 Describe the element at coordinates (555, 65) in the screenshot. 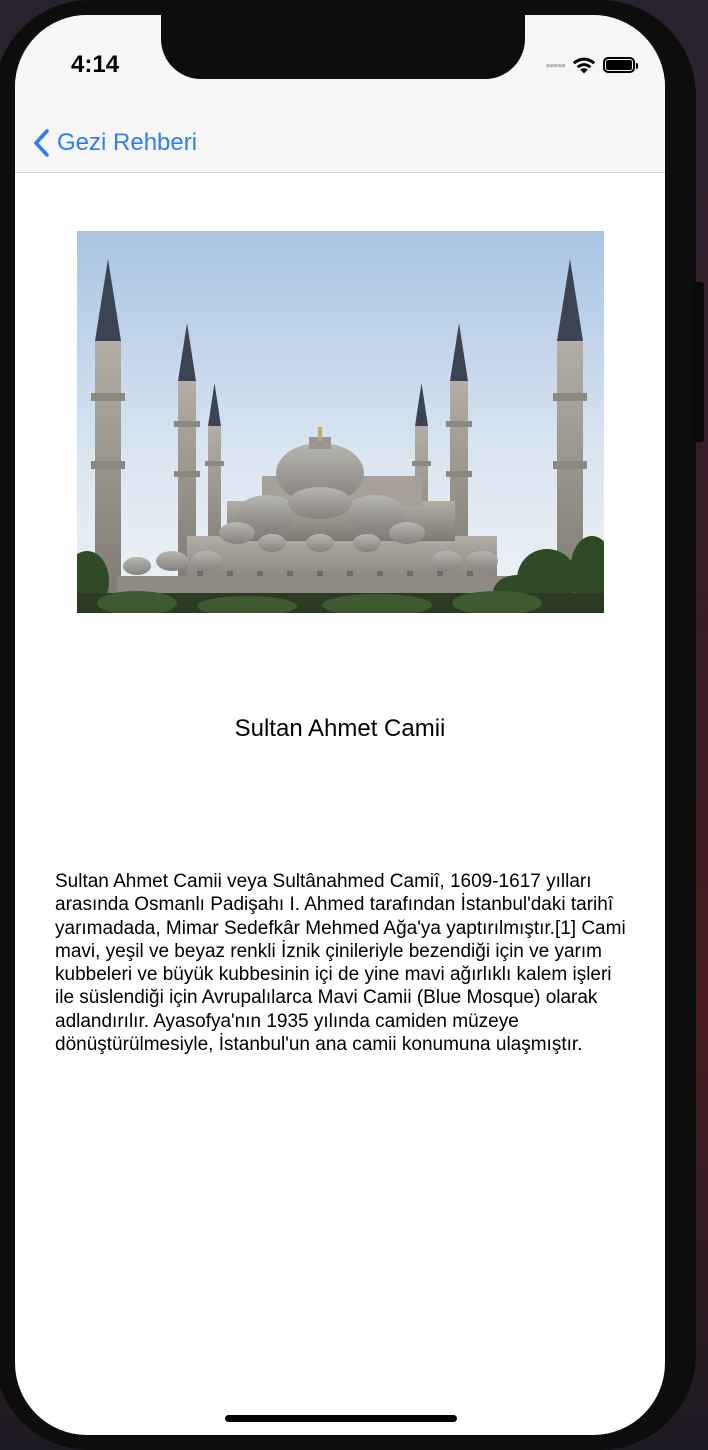

I see `cellular-dots-icon: •••••` at that location.